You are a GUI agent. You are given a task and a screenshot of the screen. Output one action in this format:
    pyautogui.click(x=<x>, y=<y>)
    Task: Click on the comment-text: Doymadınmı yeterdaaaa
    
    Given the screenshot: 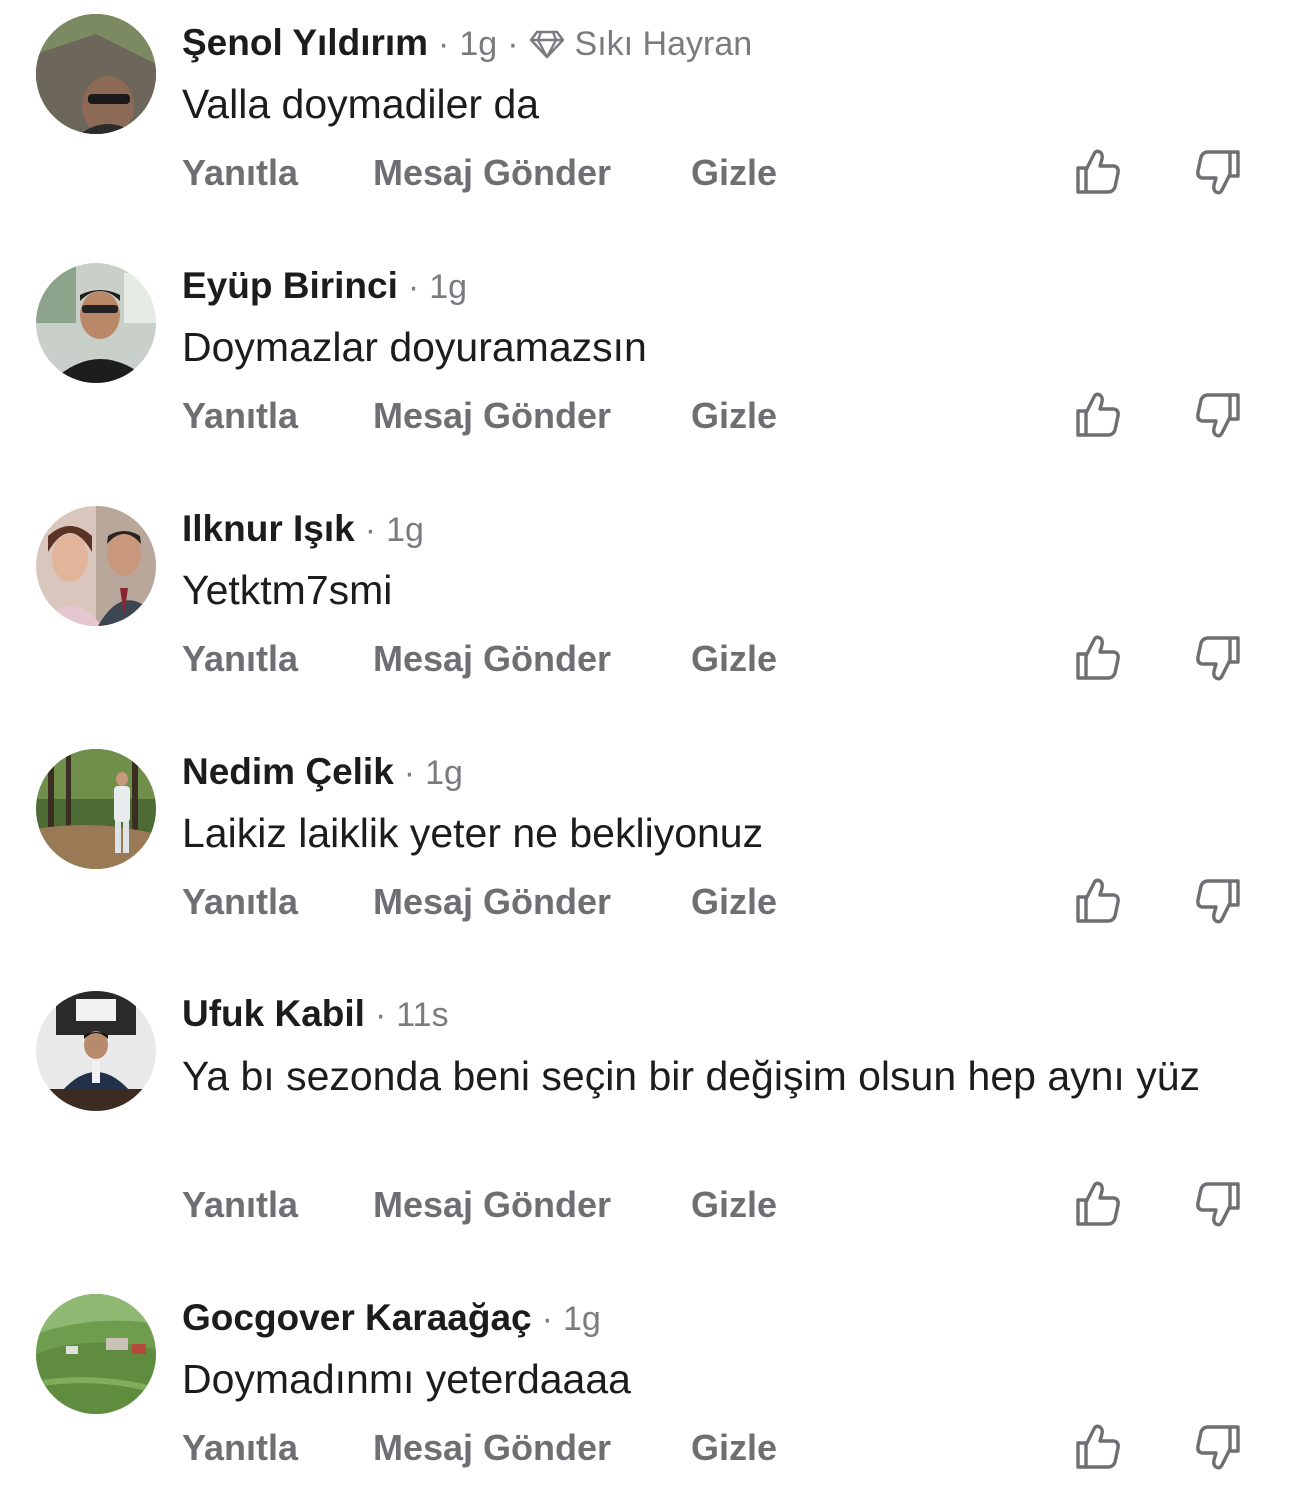 What is the action you would take?
    pyautogui.click(x=406, y=1379)
    